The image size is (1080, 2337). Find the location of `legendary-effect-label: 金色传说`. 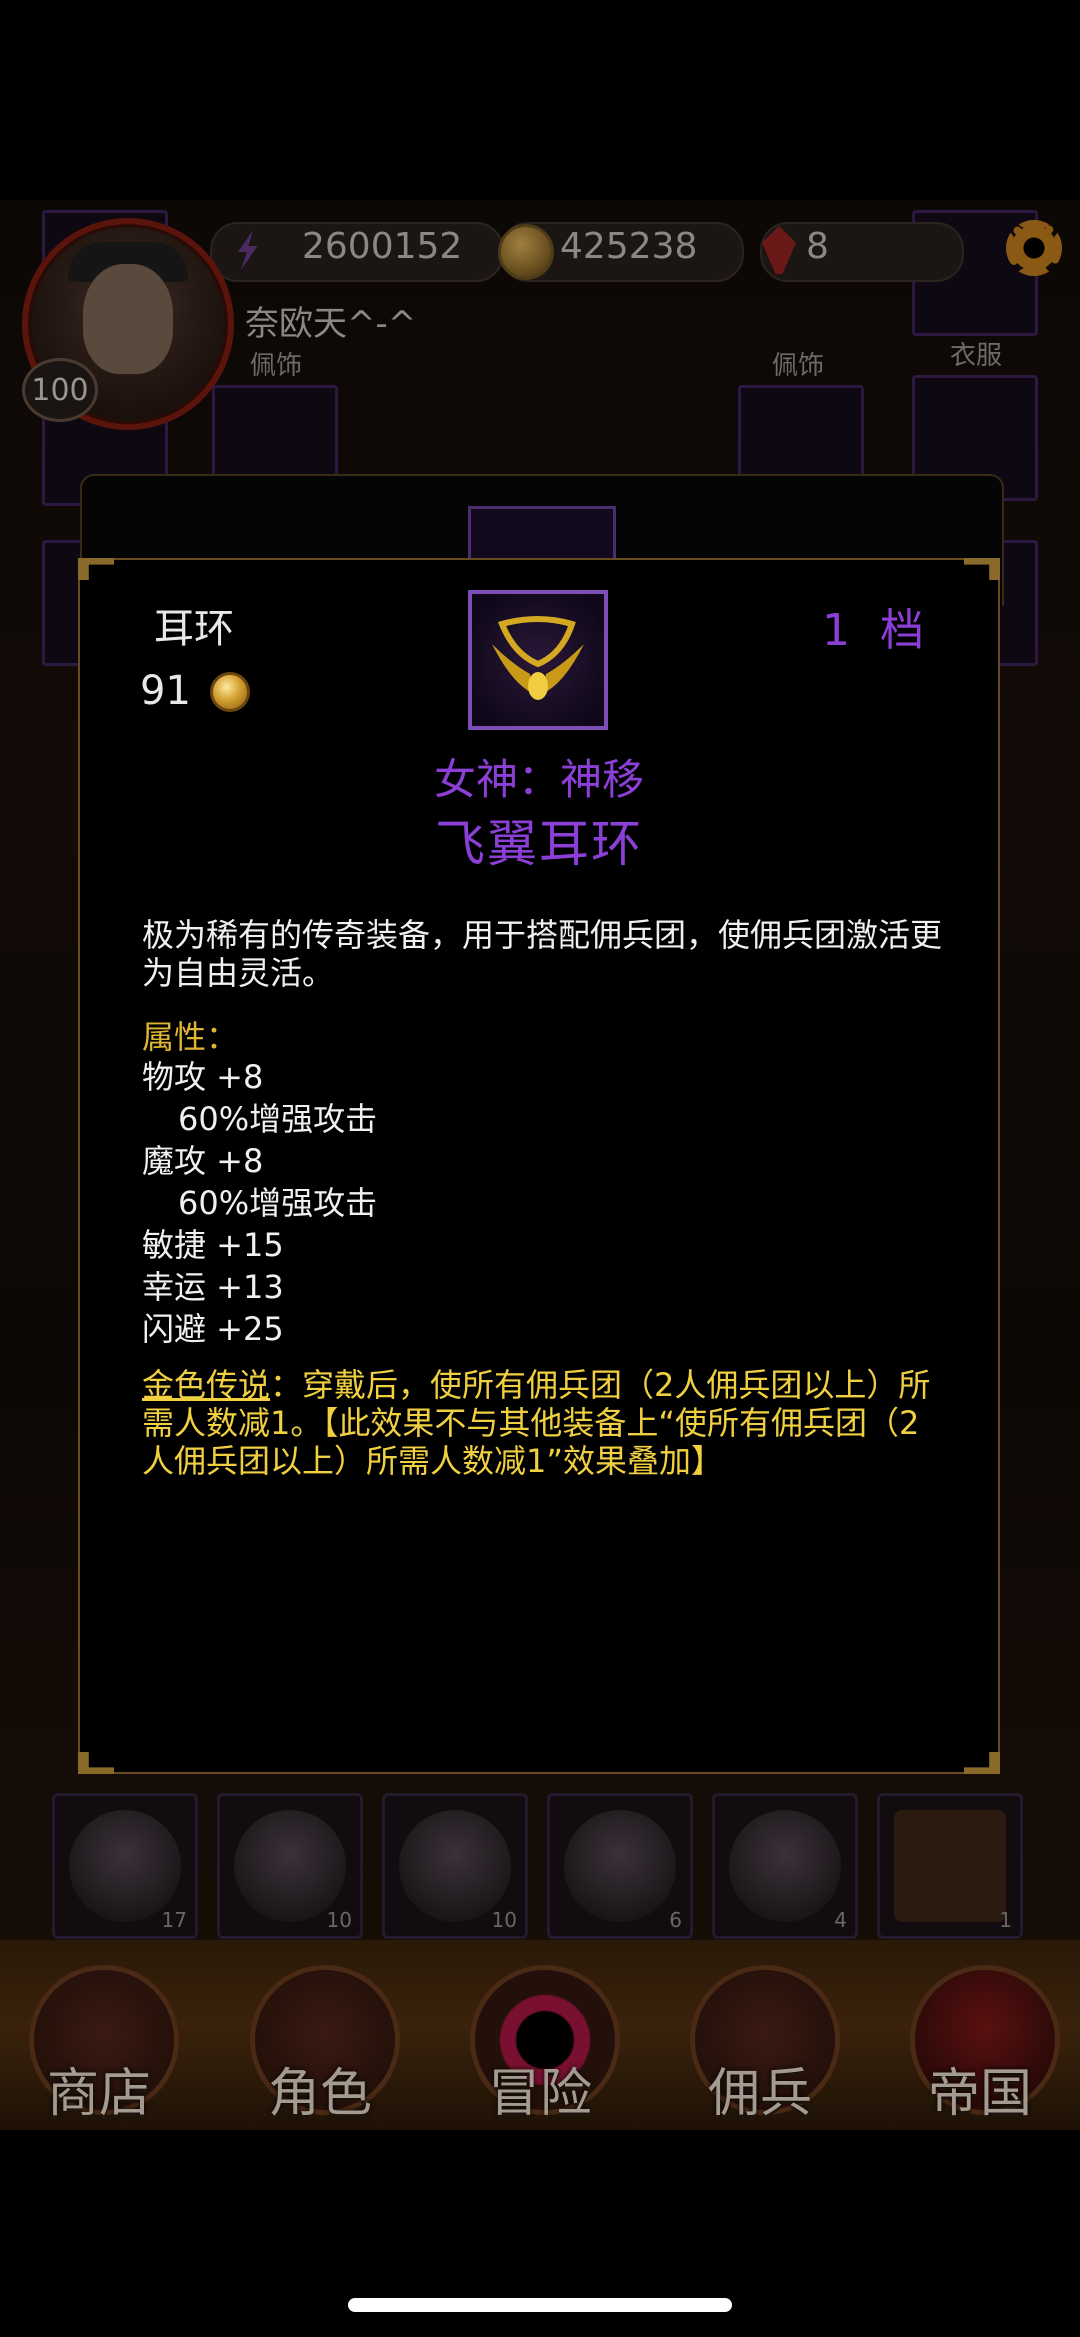

legendary-effect-label: 金色传说 is located at coordinates (206, 1385).